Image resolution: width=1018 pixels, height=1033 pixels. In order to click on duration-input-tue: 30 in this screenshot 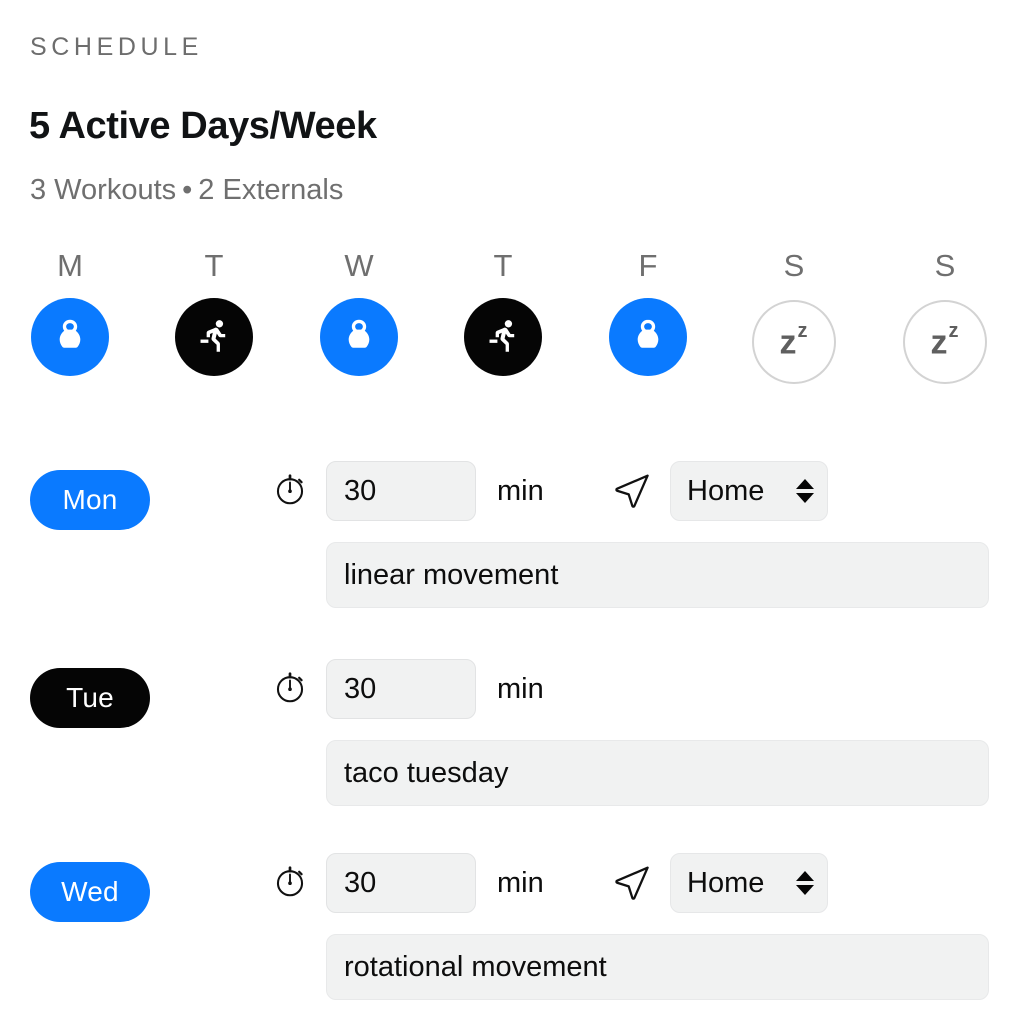, I will do `click(401, 689)`.